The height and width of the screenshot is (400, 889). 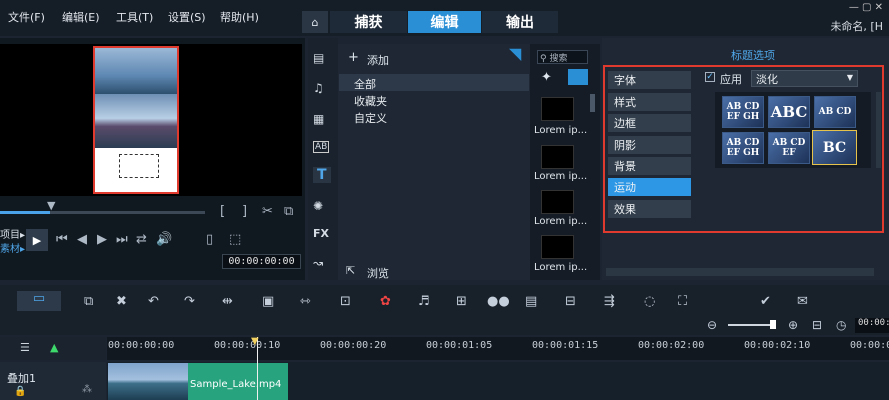 I want to click on zoom-in-icon: ⊕, so click(x=793, y=325).